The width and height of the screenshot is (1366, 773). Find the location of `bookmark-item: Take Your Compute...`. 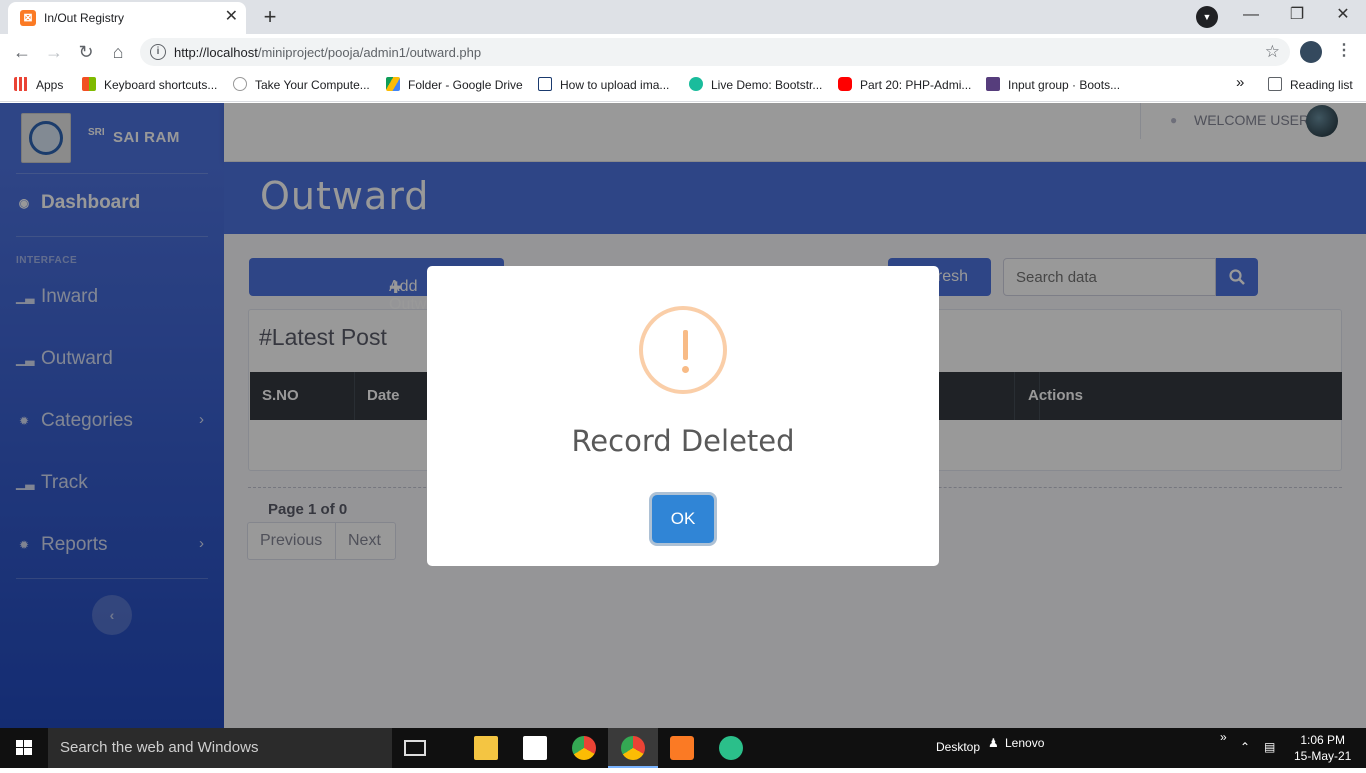

bookmark-item: Take Your Compute... is located at coordinates (301, 84).